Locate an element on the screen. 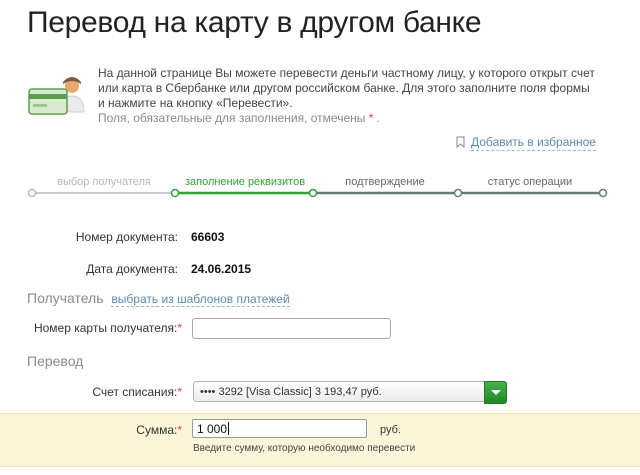 This screenshot has height=475, width=640. page-title: Перевод на карту в другом банке is located at coordinates (254, 22).